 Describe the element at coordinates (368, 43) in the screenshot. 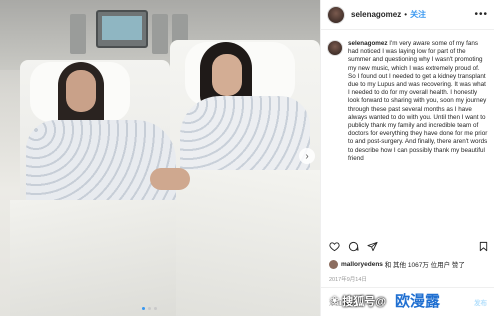

I see `caption-username: selenagomez` at that location.